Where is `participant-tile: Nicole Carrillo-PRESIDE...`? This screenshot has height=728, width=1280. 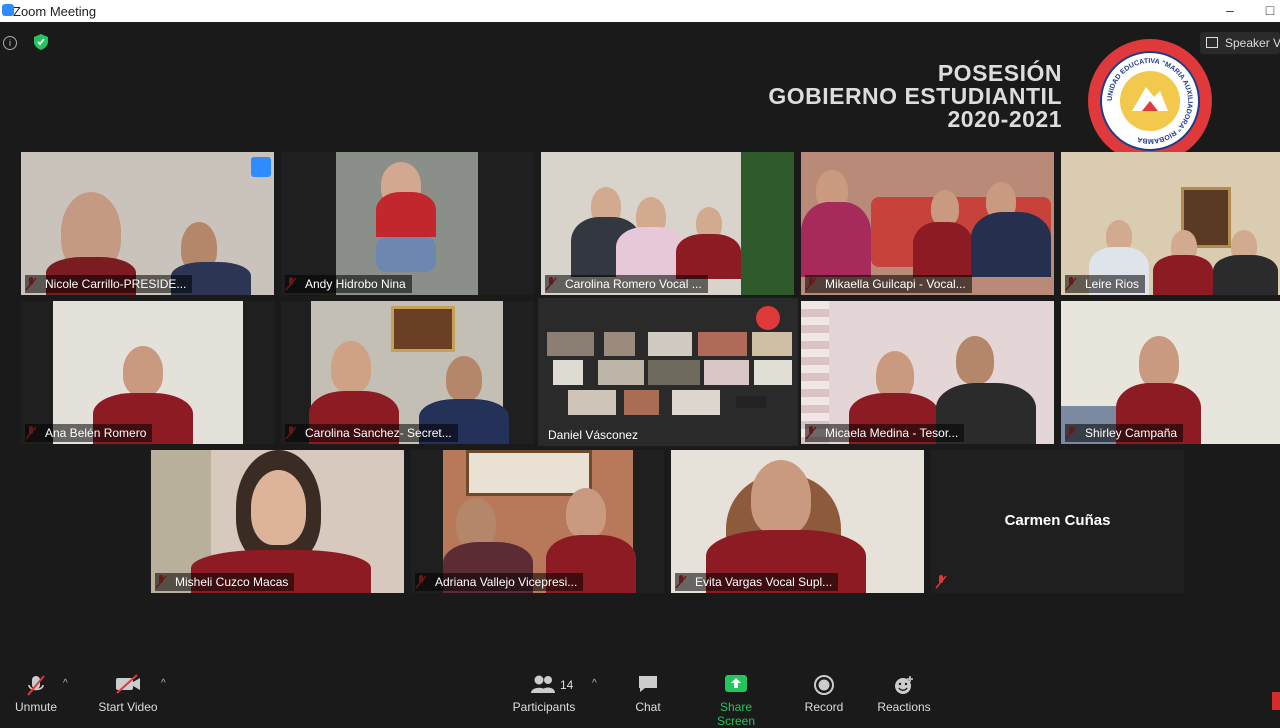
participant-tile: Nicole Carrillo-PRESIDE... is located at coordinates (147, 223).